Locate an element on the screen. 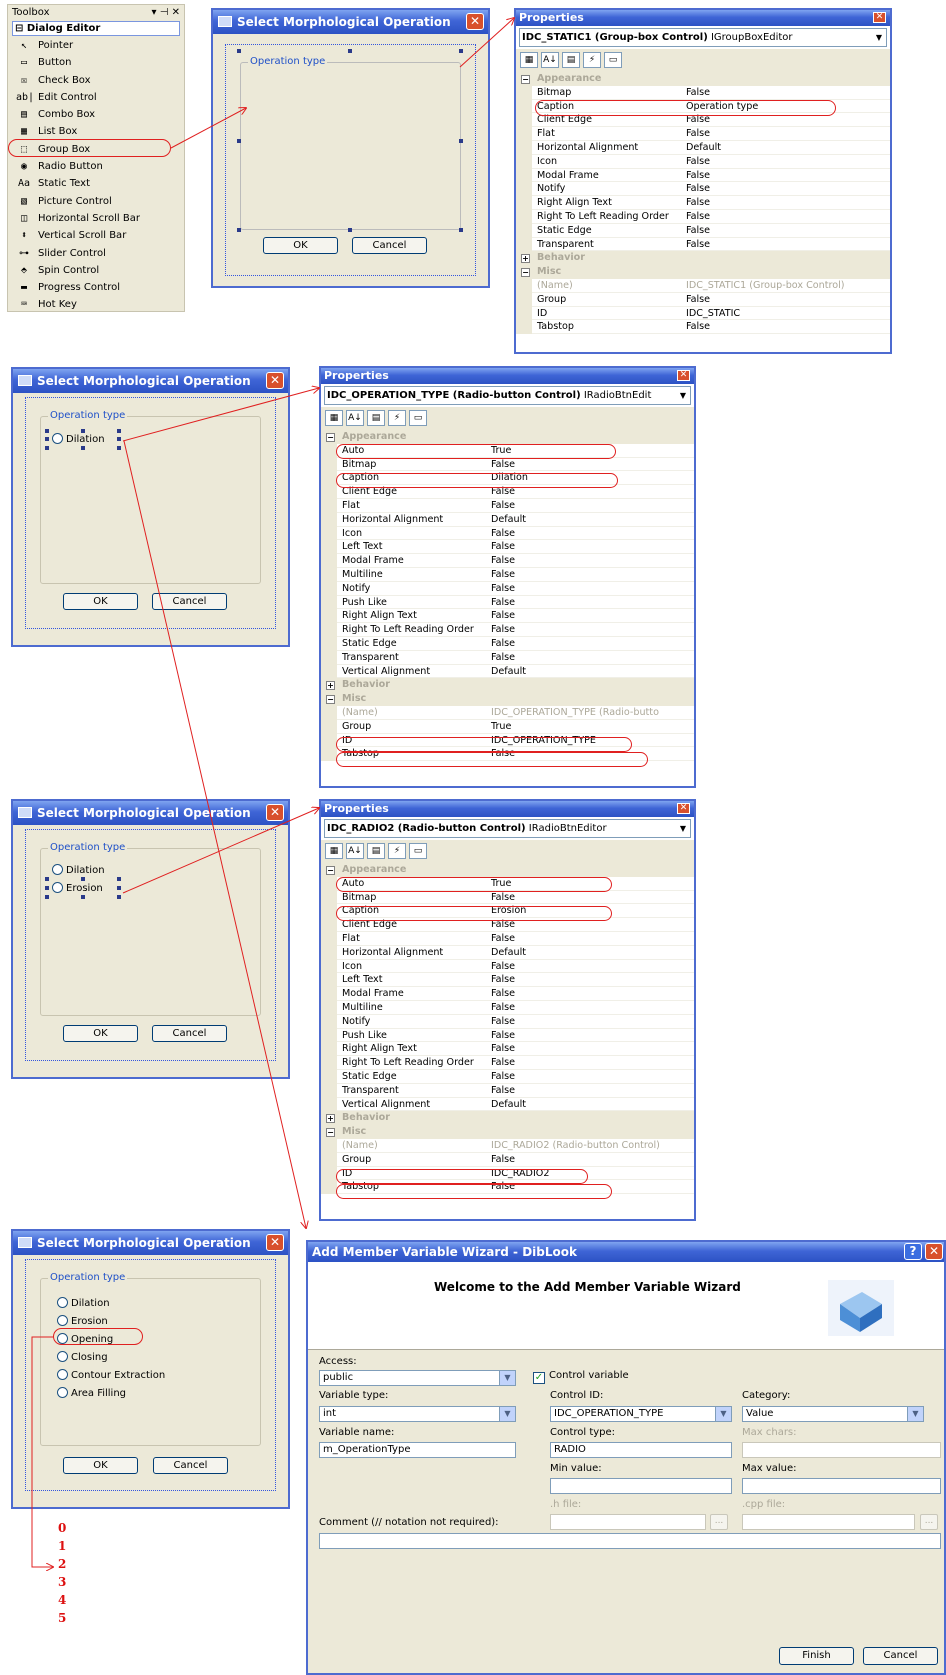 This screenshot has height=1675, width=946. category-behavior: + Behavior is located at coordinates (507, 685).